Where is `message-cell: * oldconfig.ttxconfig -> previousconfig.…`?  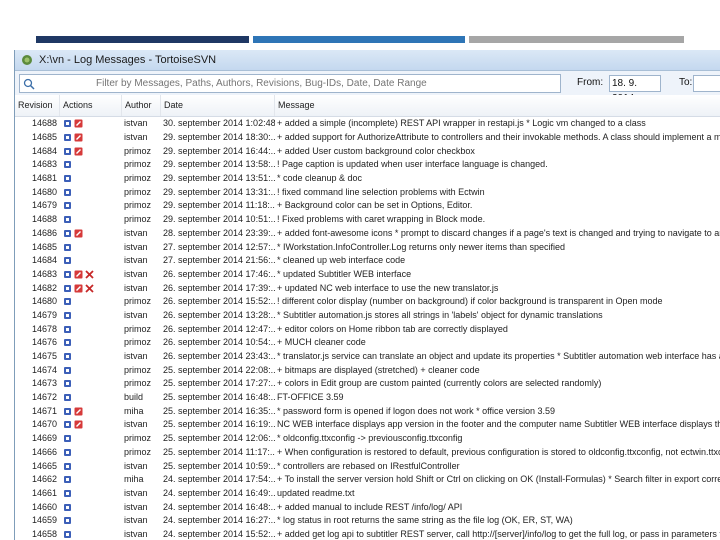
message-cell: * oldconfig.ttxconfig -> previousconfig.… is located at coordinates (370, 438).